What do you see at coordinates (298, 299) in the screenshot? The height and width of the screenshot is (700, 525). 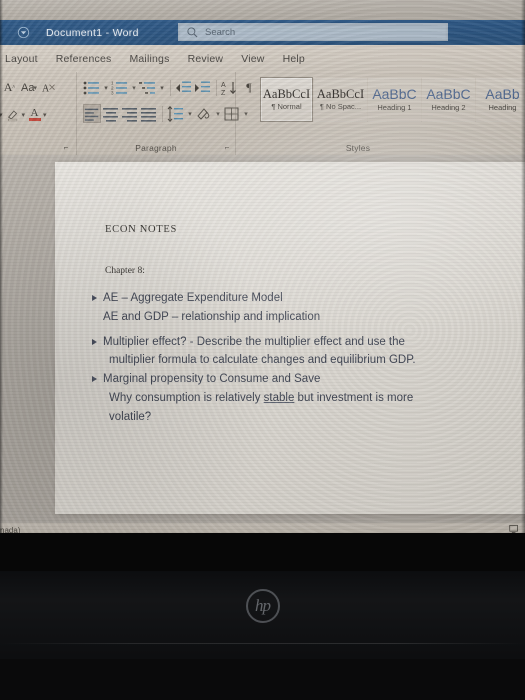 I see `bullet-item-1: AE – Aggregate Expenditure Model` at bounding box center [298, 299].